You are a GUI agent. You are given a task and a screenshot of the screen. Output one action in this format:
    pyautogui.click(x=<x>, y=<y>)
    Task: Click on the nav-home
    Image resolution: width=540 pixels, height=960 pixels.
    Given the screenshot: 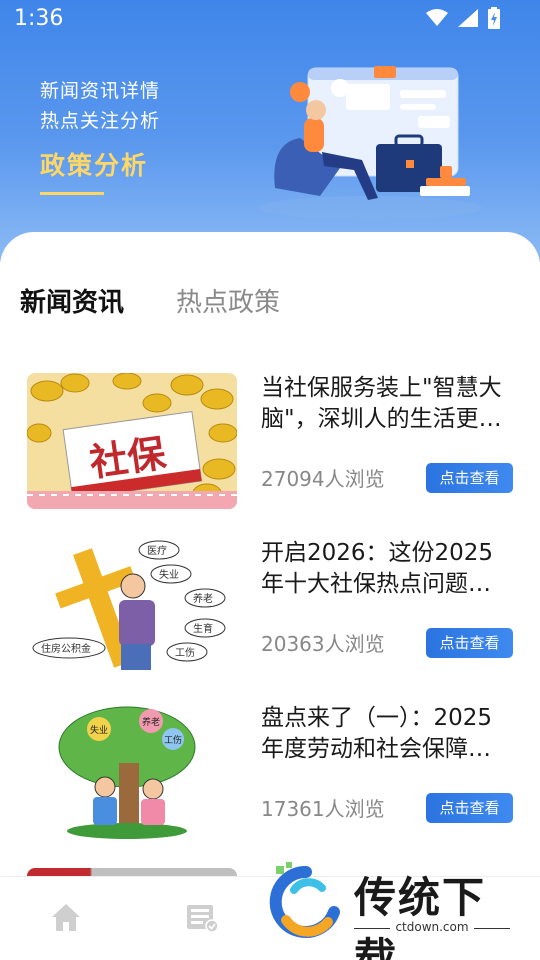 What is the action you would take?
    pyautogui.click(x=66, y=919)
    